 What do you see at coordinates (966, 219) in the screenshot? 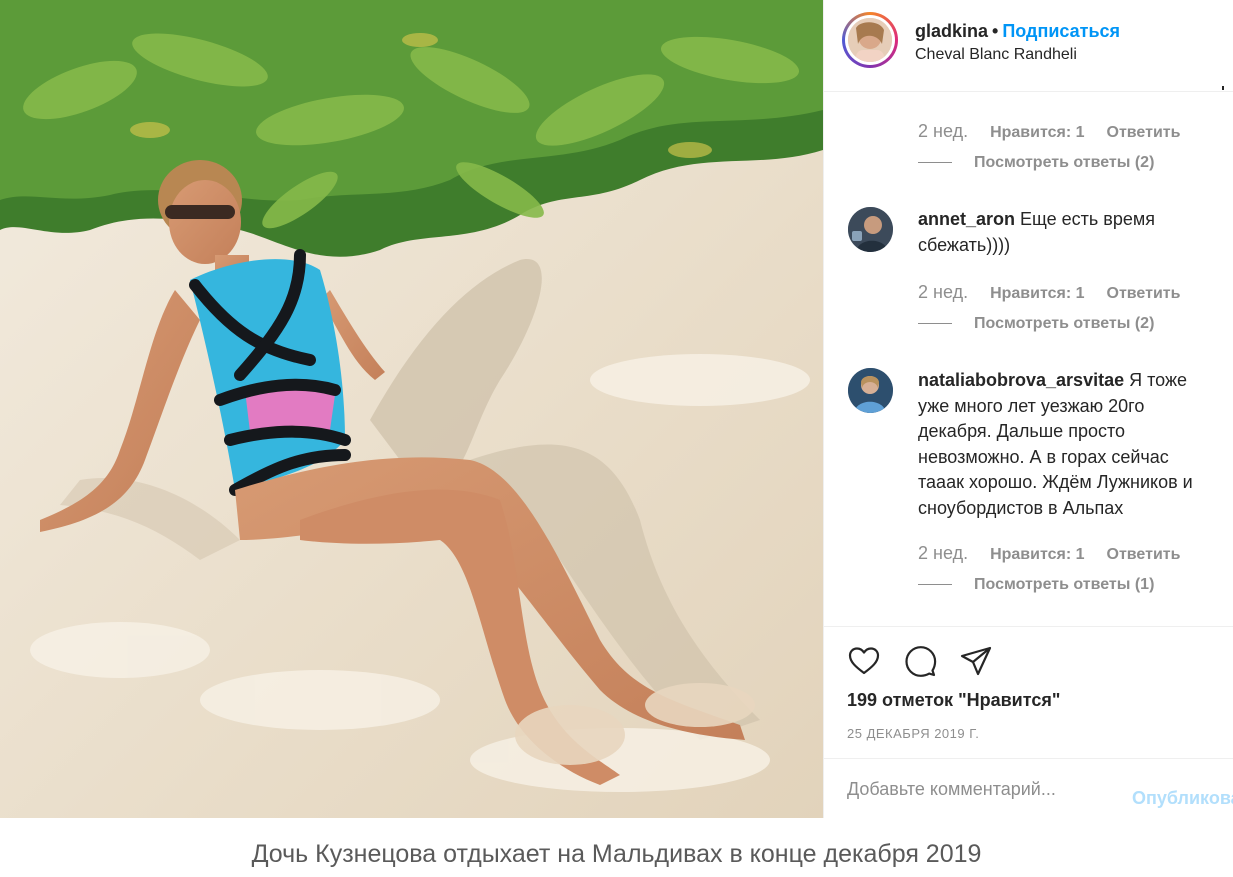
I see `commenter-username: annet_aron` at bounding box center [966, 219].